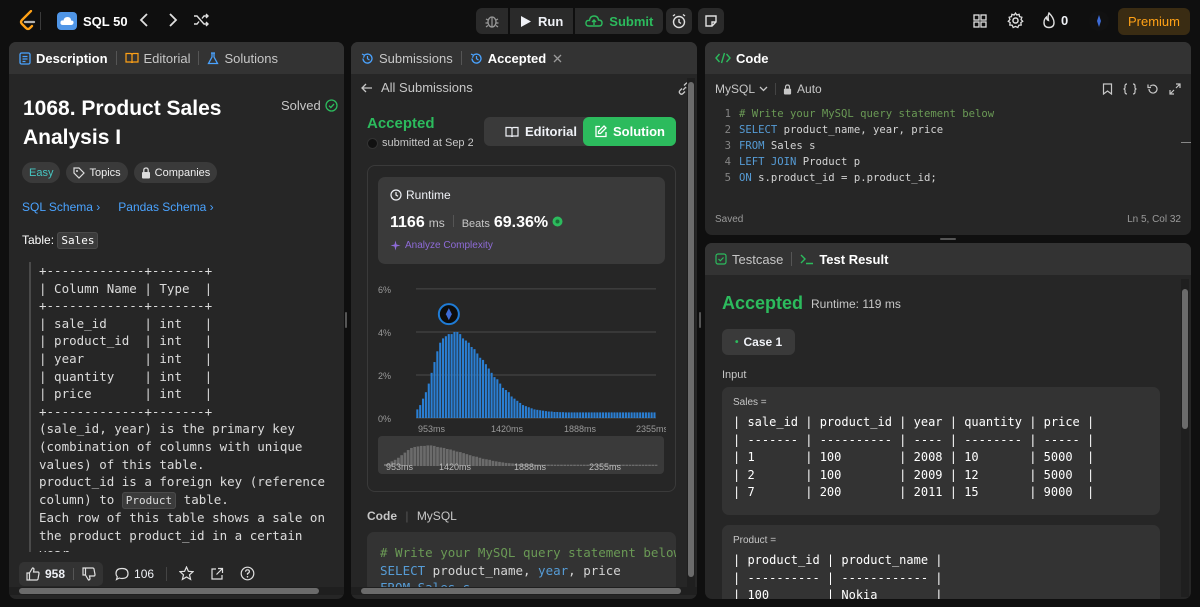  I want to click on comment-icon, so click(122, 574).